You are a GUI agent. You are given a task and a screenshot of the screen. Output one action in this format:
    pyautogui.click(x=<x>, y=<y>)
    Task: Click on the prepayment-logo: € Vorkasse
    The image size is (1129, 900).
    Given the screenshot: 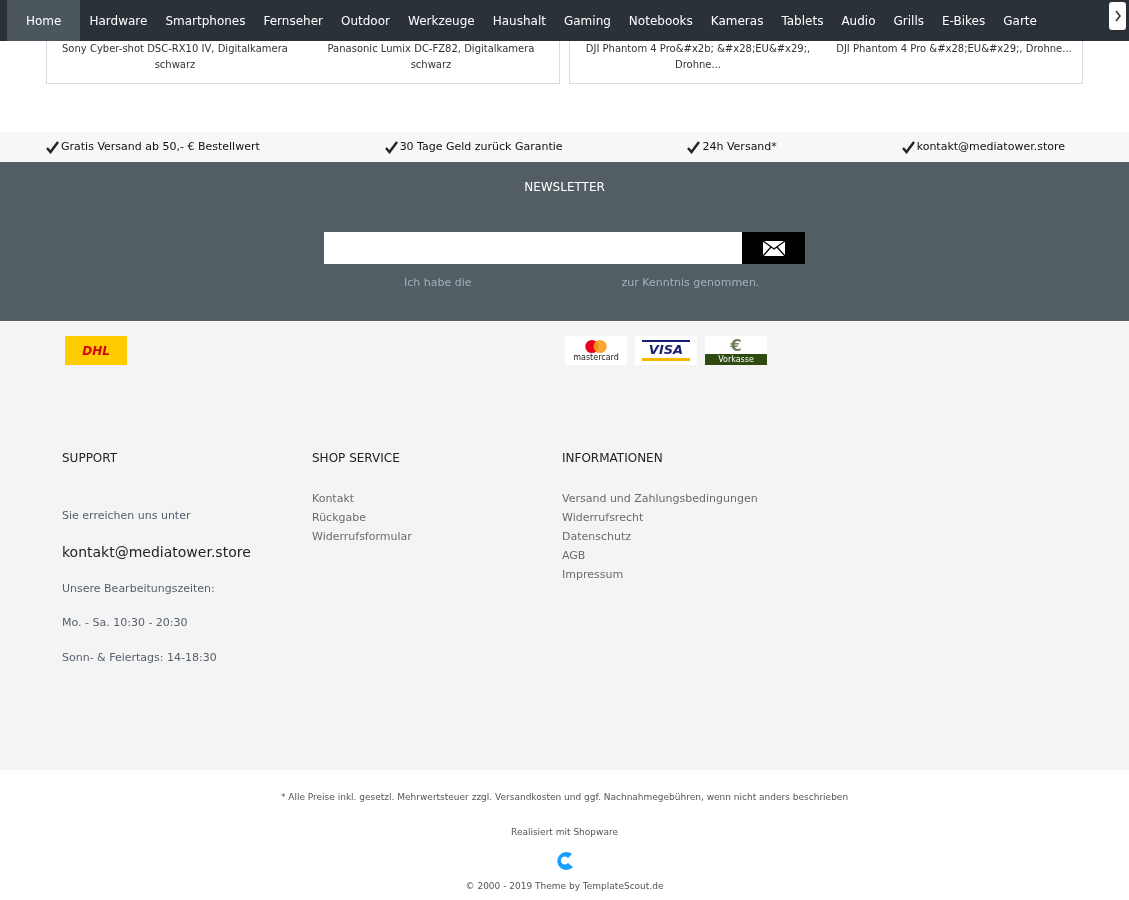 What is the action you would take?
    pyautogui.click(x=736, y=350)
    